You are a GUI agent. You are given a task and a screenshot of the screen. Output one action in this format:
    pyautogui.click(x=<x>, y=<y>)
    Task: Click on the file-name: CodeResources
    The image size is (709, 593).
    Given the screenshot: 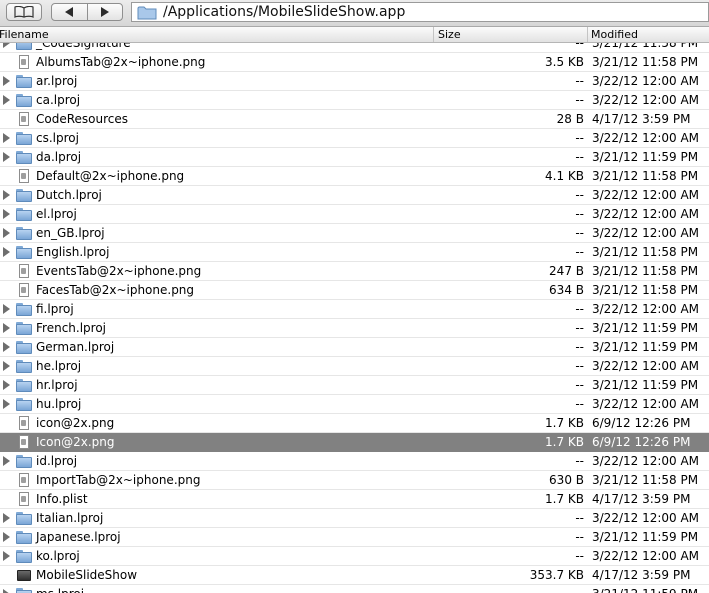 What is the action you would take?
    pyautogui.click(x=82, y=119)
    